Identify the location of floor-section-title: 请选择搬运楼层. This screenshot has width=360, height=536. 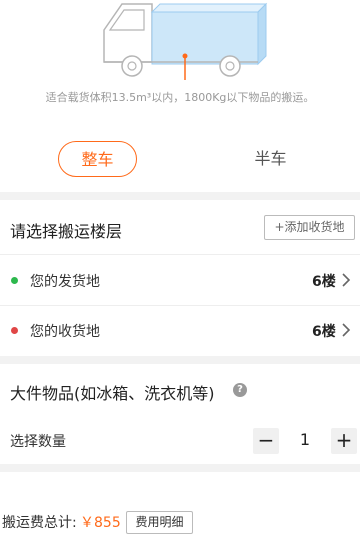
(66, 231).